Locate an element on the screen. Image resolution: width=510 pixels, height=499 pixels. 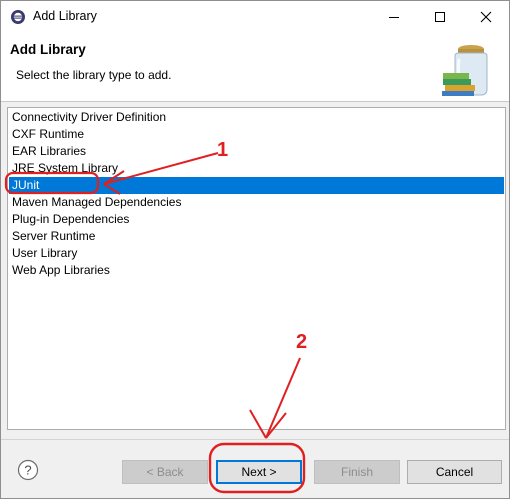
page-title: Add Library is located at coordinates (48, 49).